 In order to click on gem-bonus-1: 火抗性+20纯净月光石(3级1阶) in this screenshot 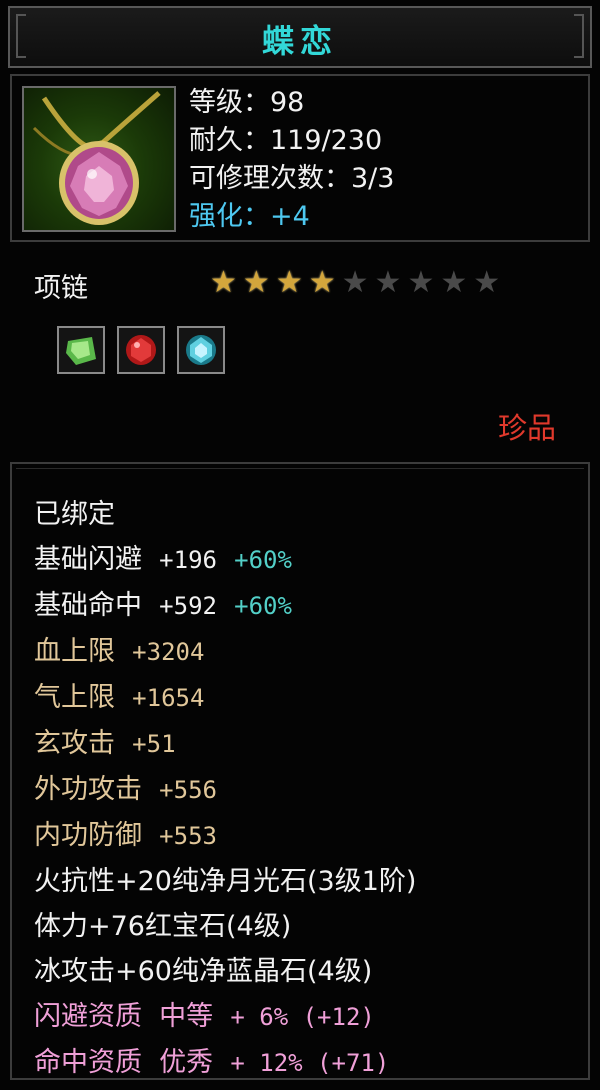, I will do `click(225, 881)`.